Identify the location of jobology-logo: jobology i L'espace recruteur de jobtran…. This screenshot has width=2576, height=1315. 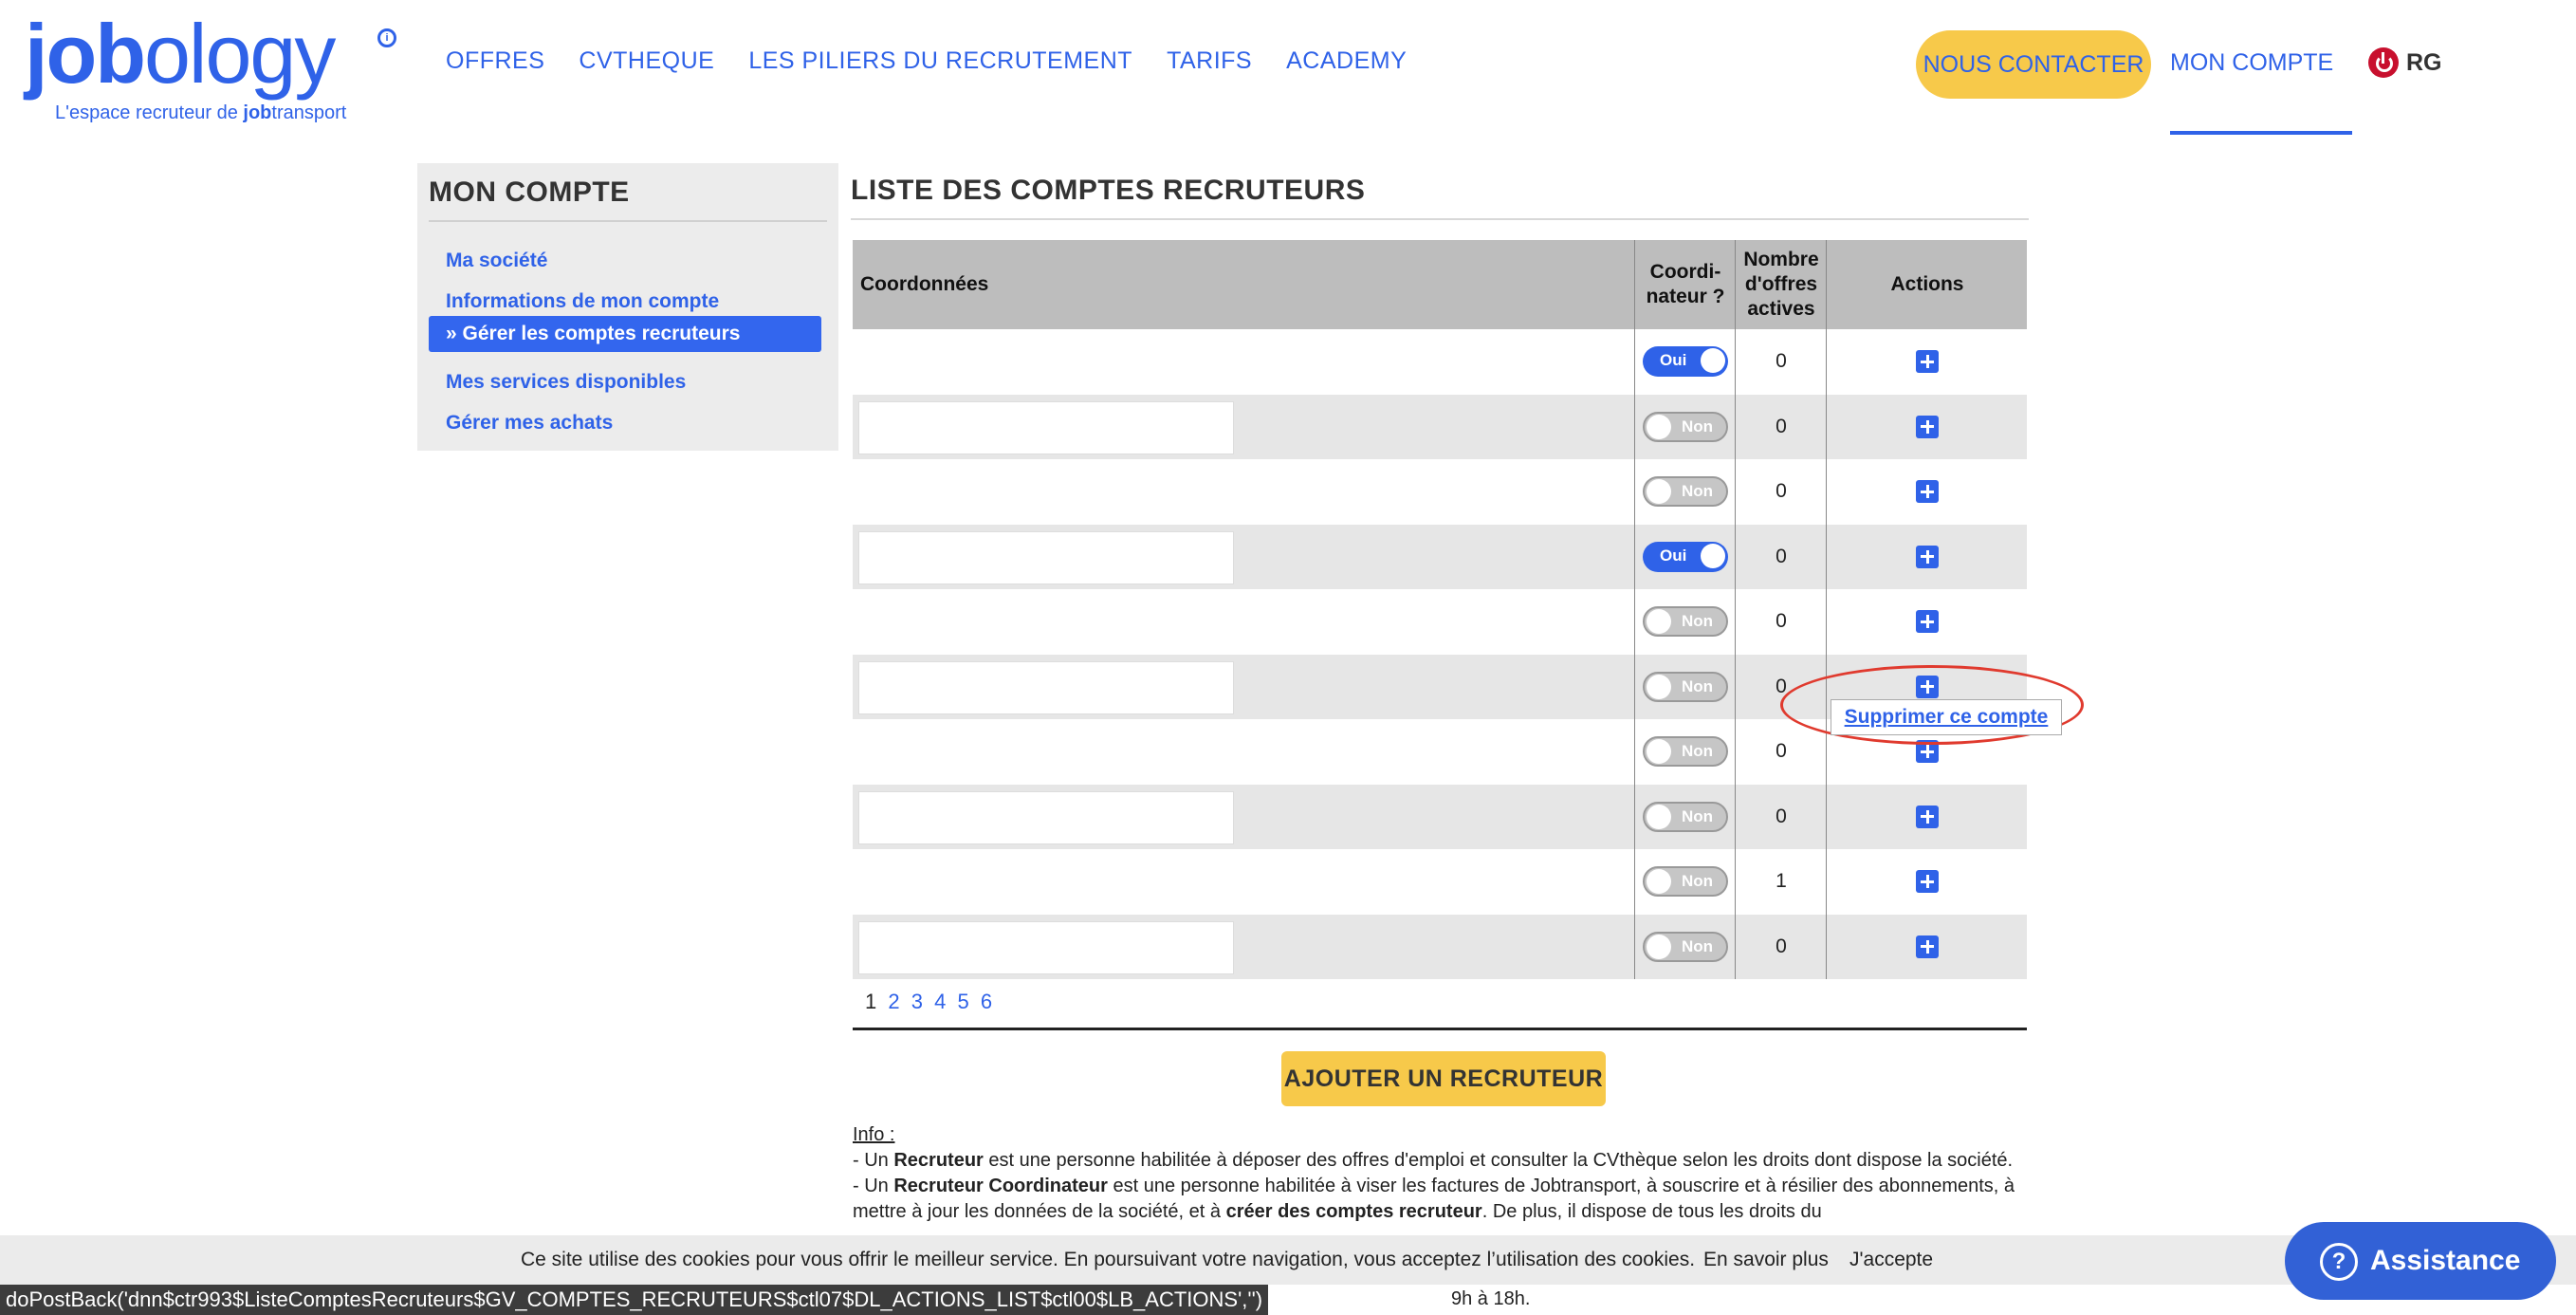
(214, 65).